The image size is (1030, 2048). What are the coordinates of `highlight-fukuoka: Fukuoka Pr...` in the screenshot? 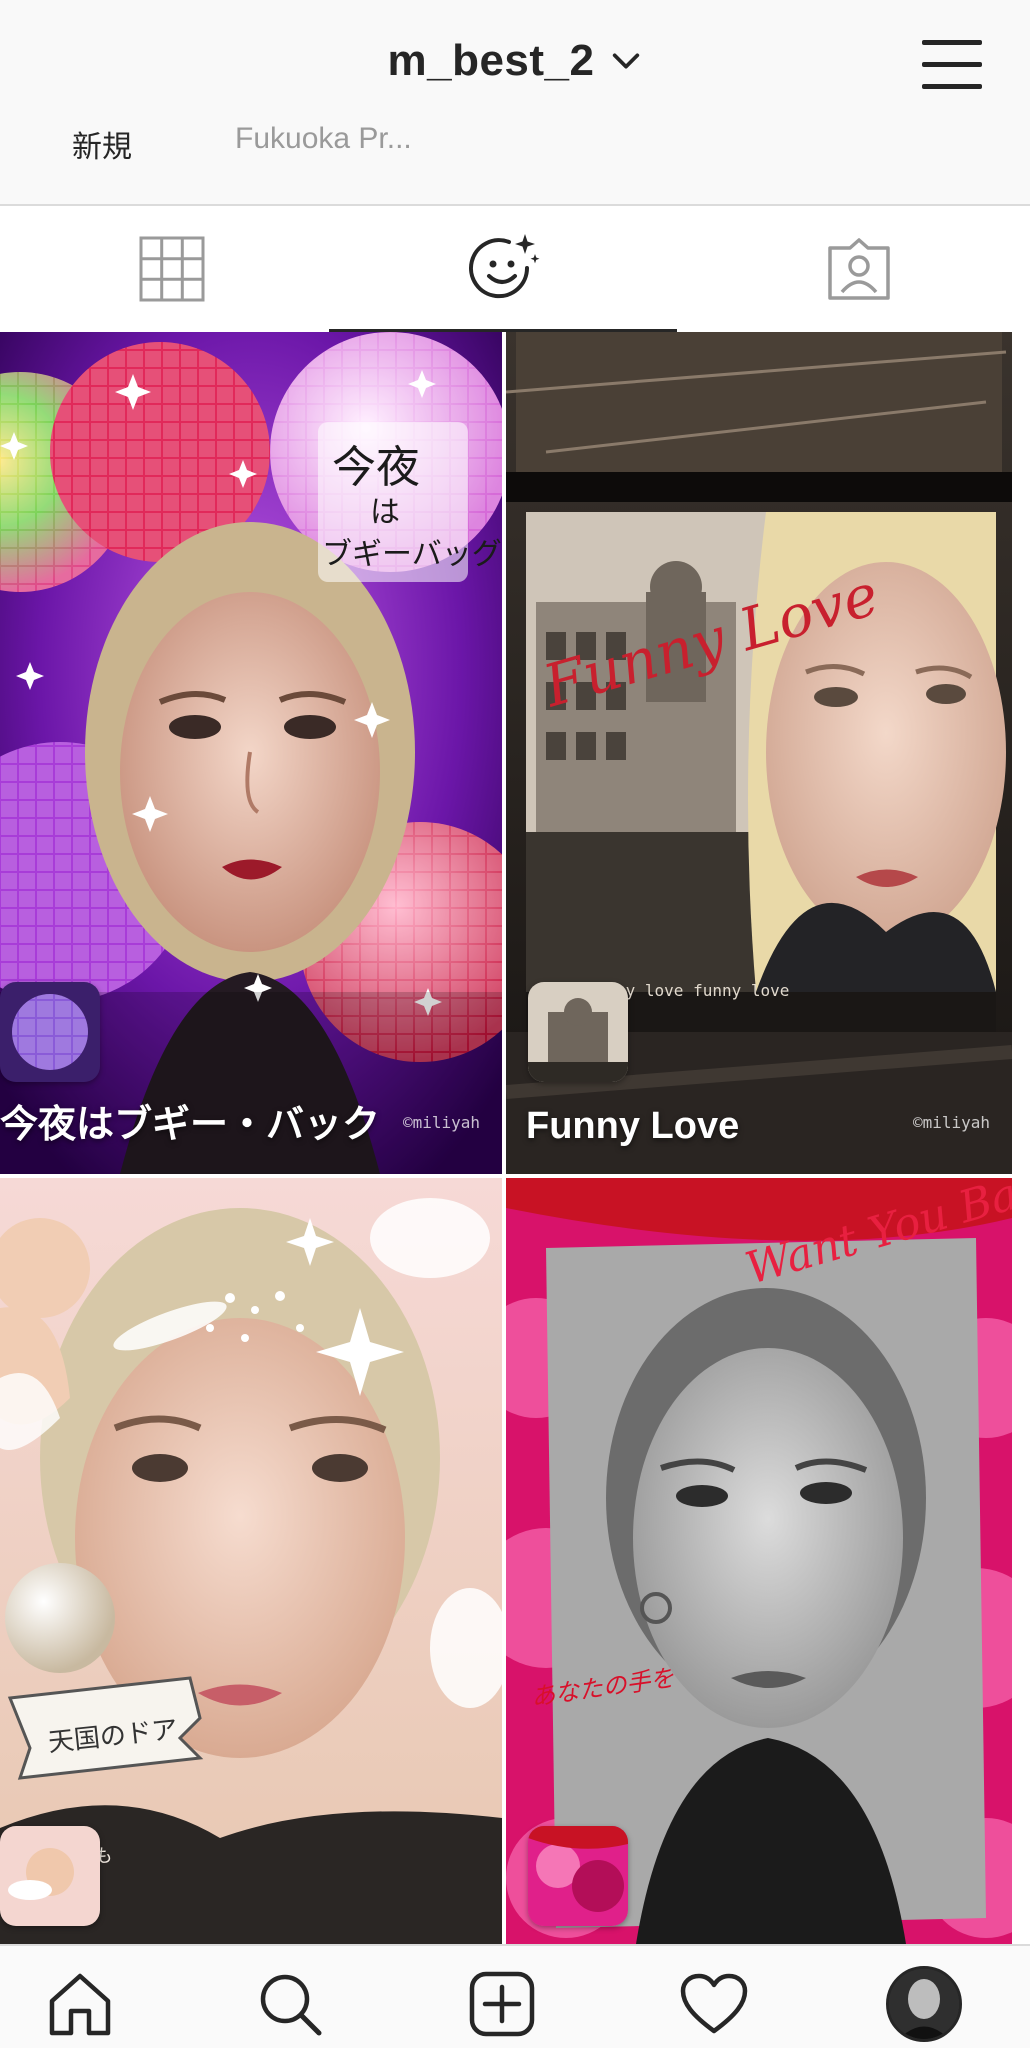 It's located at (323, 139).